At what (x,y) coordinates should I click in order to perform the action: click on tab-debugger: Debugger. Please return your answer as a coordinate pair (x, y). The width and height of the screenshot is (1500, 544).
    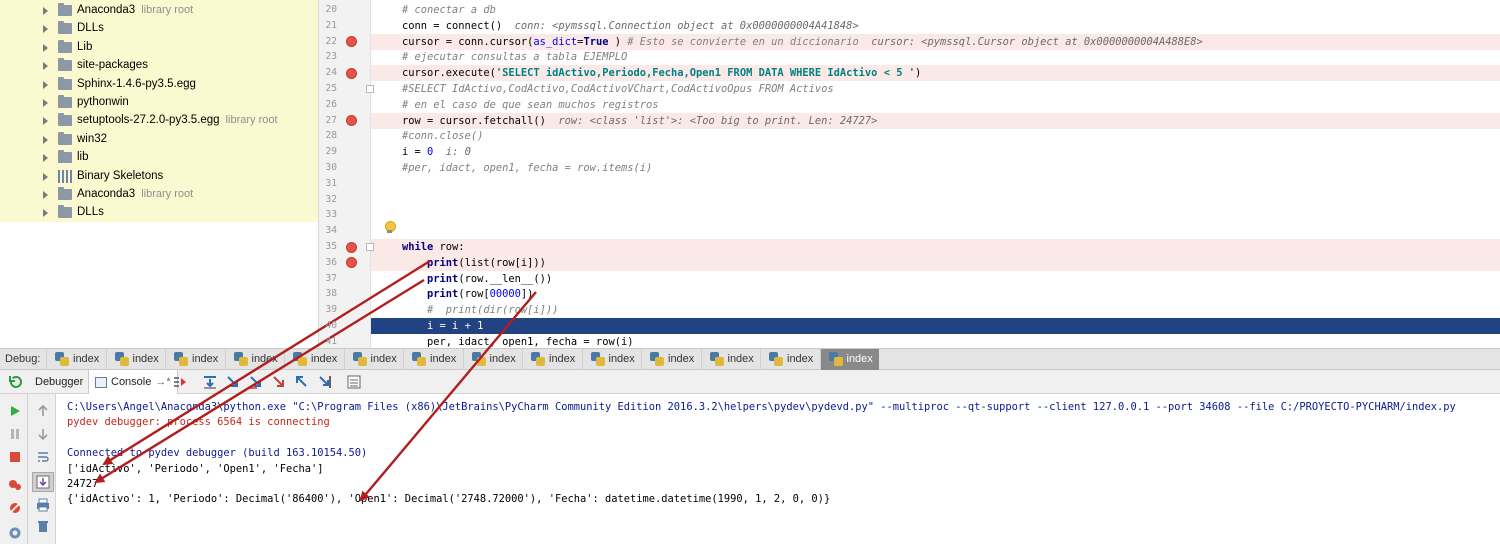
    Looking at the image, I should click on (59, 382).